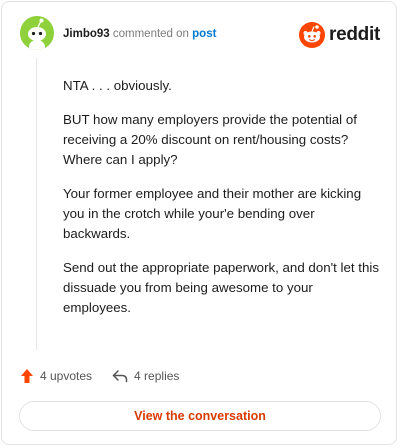 This screenshot has width=400, height=448. I want to click on view-conversation-button: View the conversation, so click(200, 416).